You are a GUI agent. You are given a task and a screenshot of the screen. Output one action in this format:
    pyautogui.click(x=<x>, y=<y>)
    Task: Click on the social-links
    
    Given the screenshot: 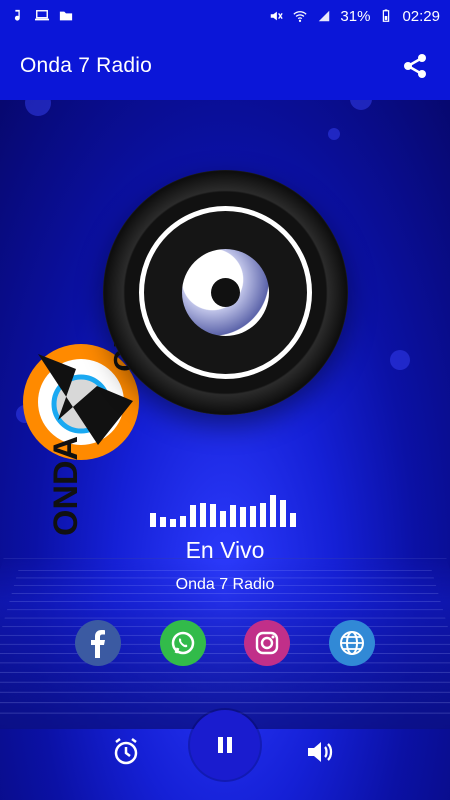 What is the action you would take?
    pyautogui.click(x=225, y=643)
    